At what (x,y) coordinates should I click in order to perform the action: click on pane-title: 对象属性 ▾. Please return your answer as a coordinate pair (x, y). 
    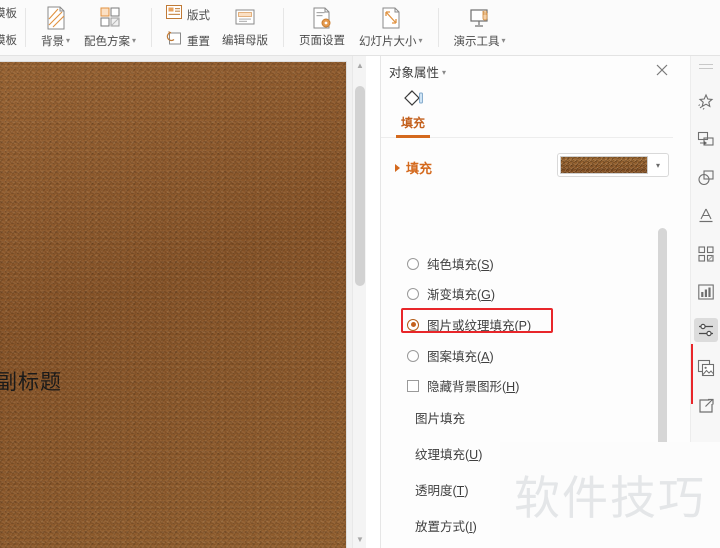
    Looking at the image, I should click on (417, 71).